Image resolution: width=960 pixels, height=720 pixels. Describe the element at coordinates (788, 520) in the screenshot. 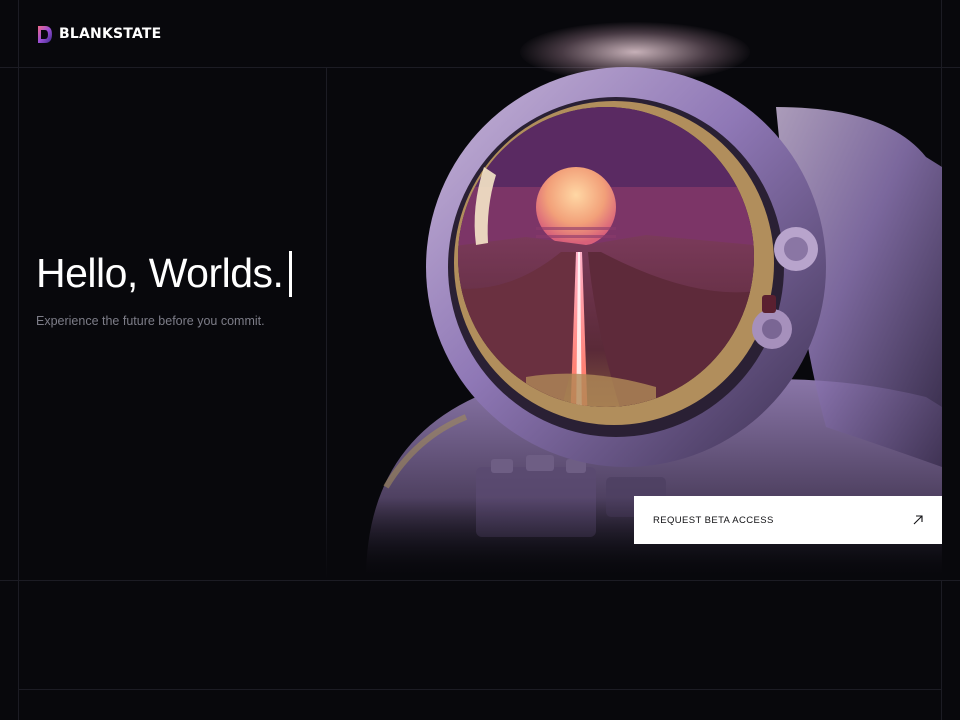

I see `request-beta-access-button: REQUEST BETA ACCESS` at that location.